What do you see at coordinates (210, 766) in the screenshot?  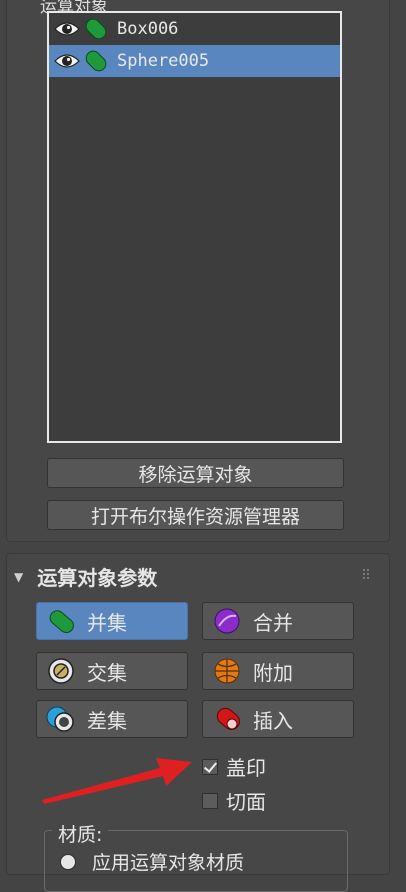 I see `imprint-checkbox` at bounding box center [210, 766].